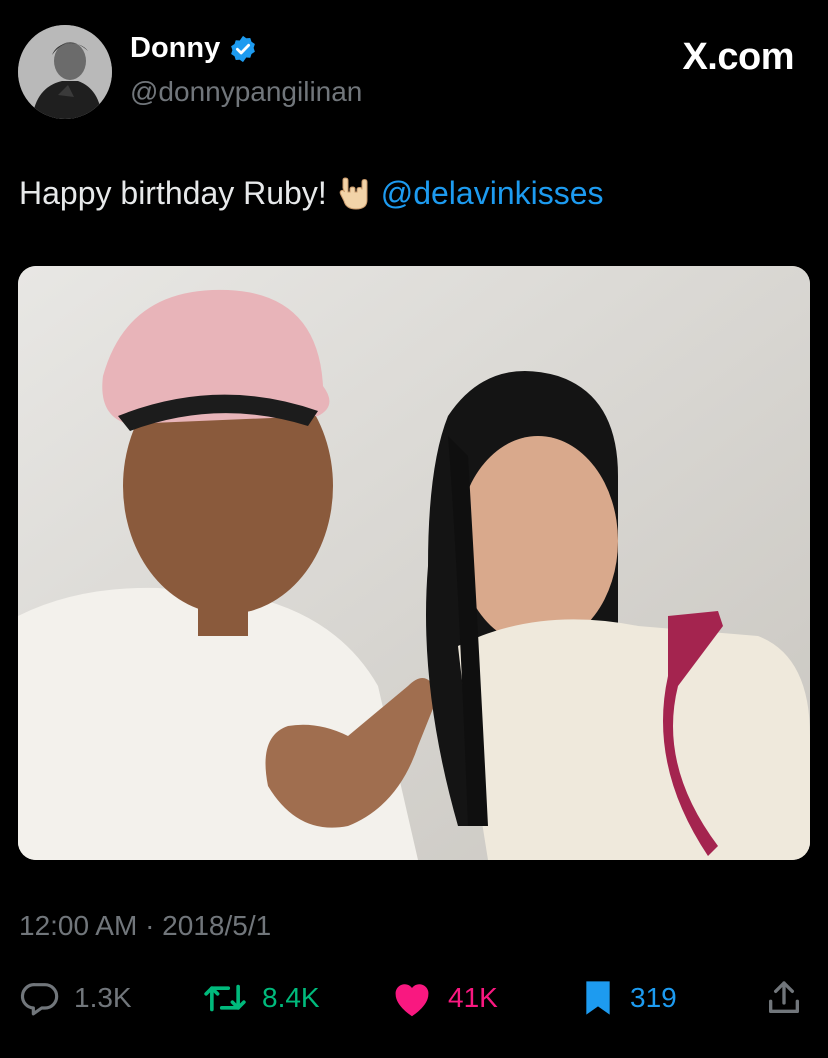  Describe the element at coordinates (175, 48) in the screenshot. I see `display-name-text: Donny` at that location.